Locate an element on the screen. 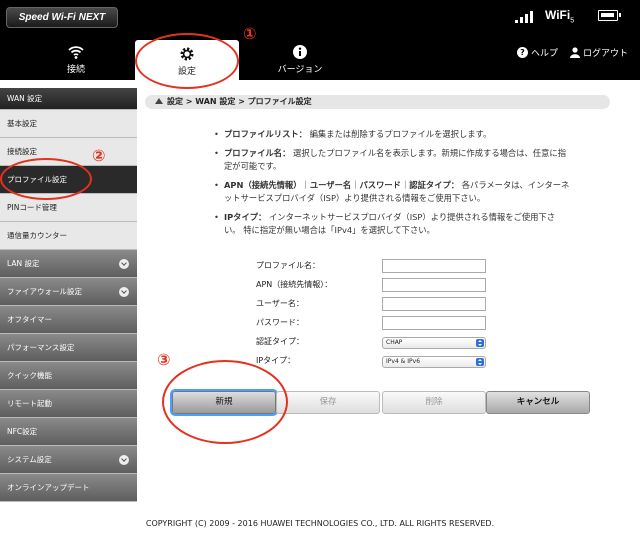  tab-connection: 接続 is located at coordinates (76, 58).